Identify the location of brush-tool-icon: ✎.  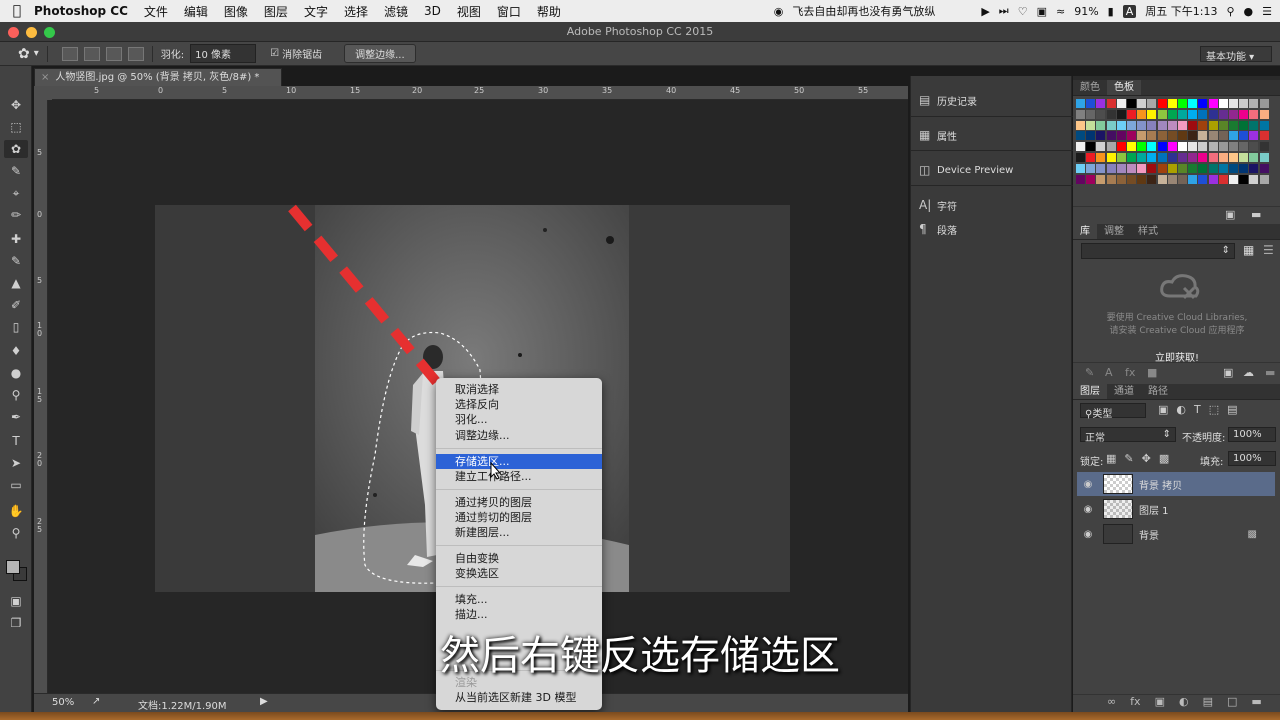
(16, 261).